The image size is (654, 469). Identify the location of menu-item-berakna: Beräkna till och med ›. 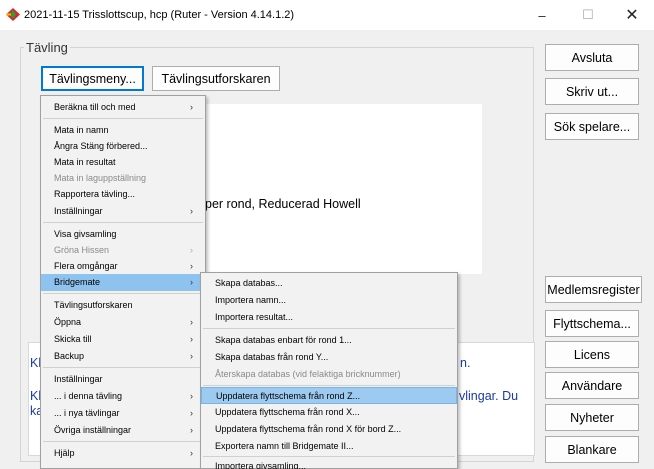
(123, 107).